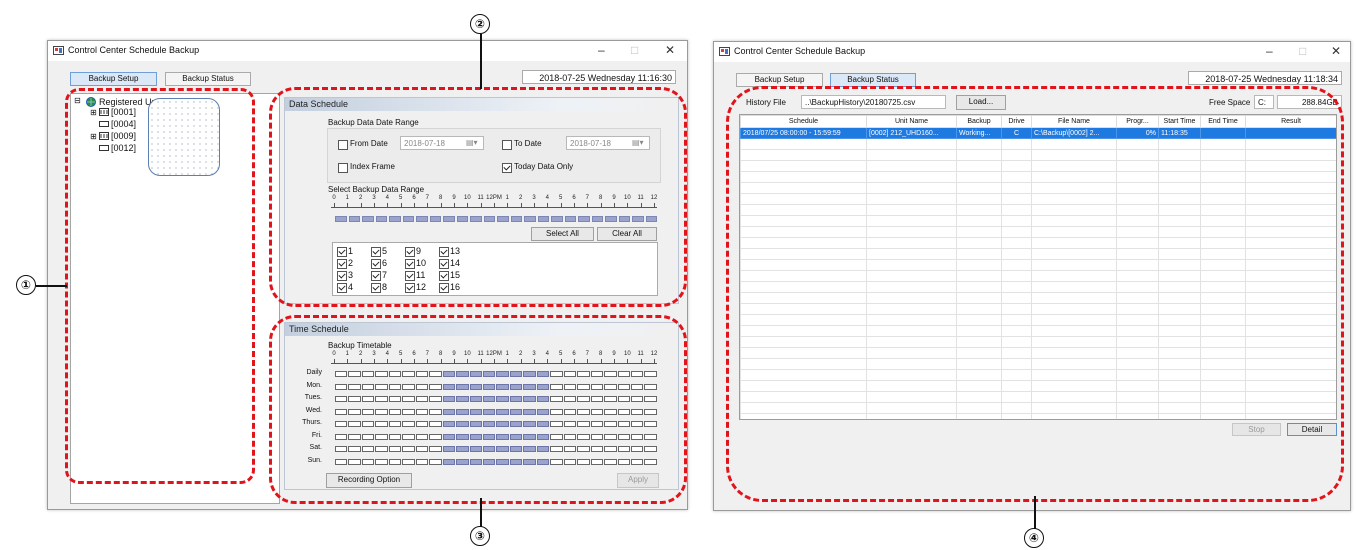 Image resolution: width=1358 pixels, height=550 pixels. What do you see at coordinates (480, 24) in the screenshot?
I see `callout-2: ②` at bounding box center [480, 24].